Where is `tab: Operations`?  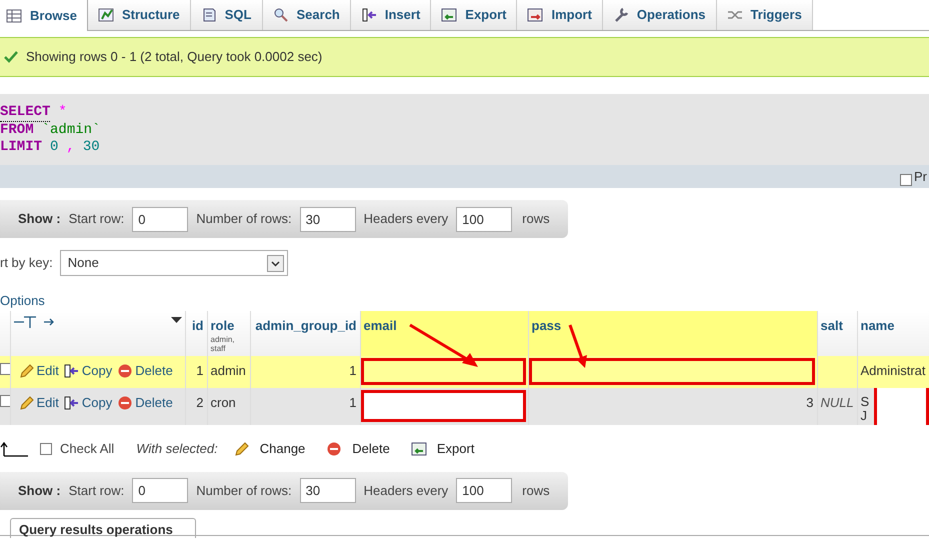
tab: Operations is located at coordinates (659, 15).